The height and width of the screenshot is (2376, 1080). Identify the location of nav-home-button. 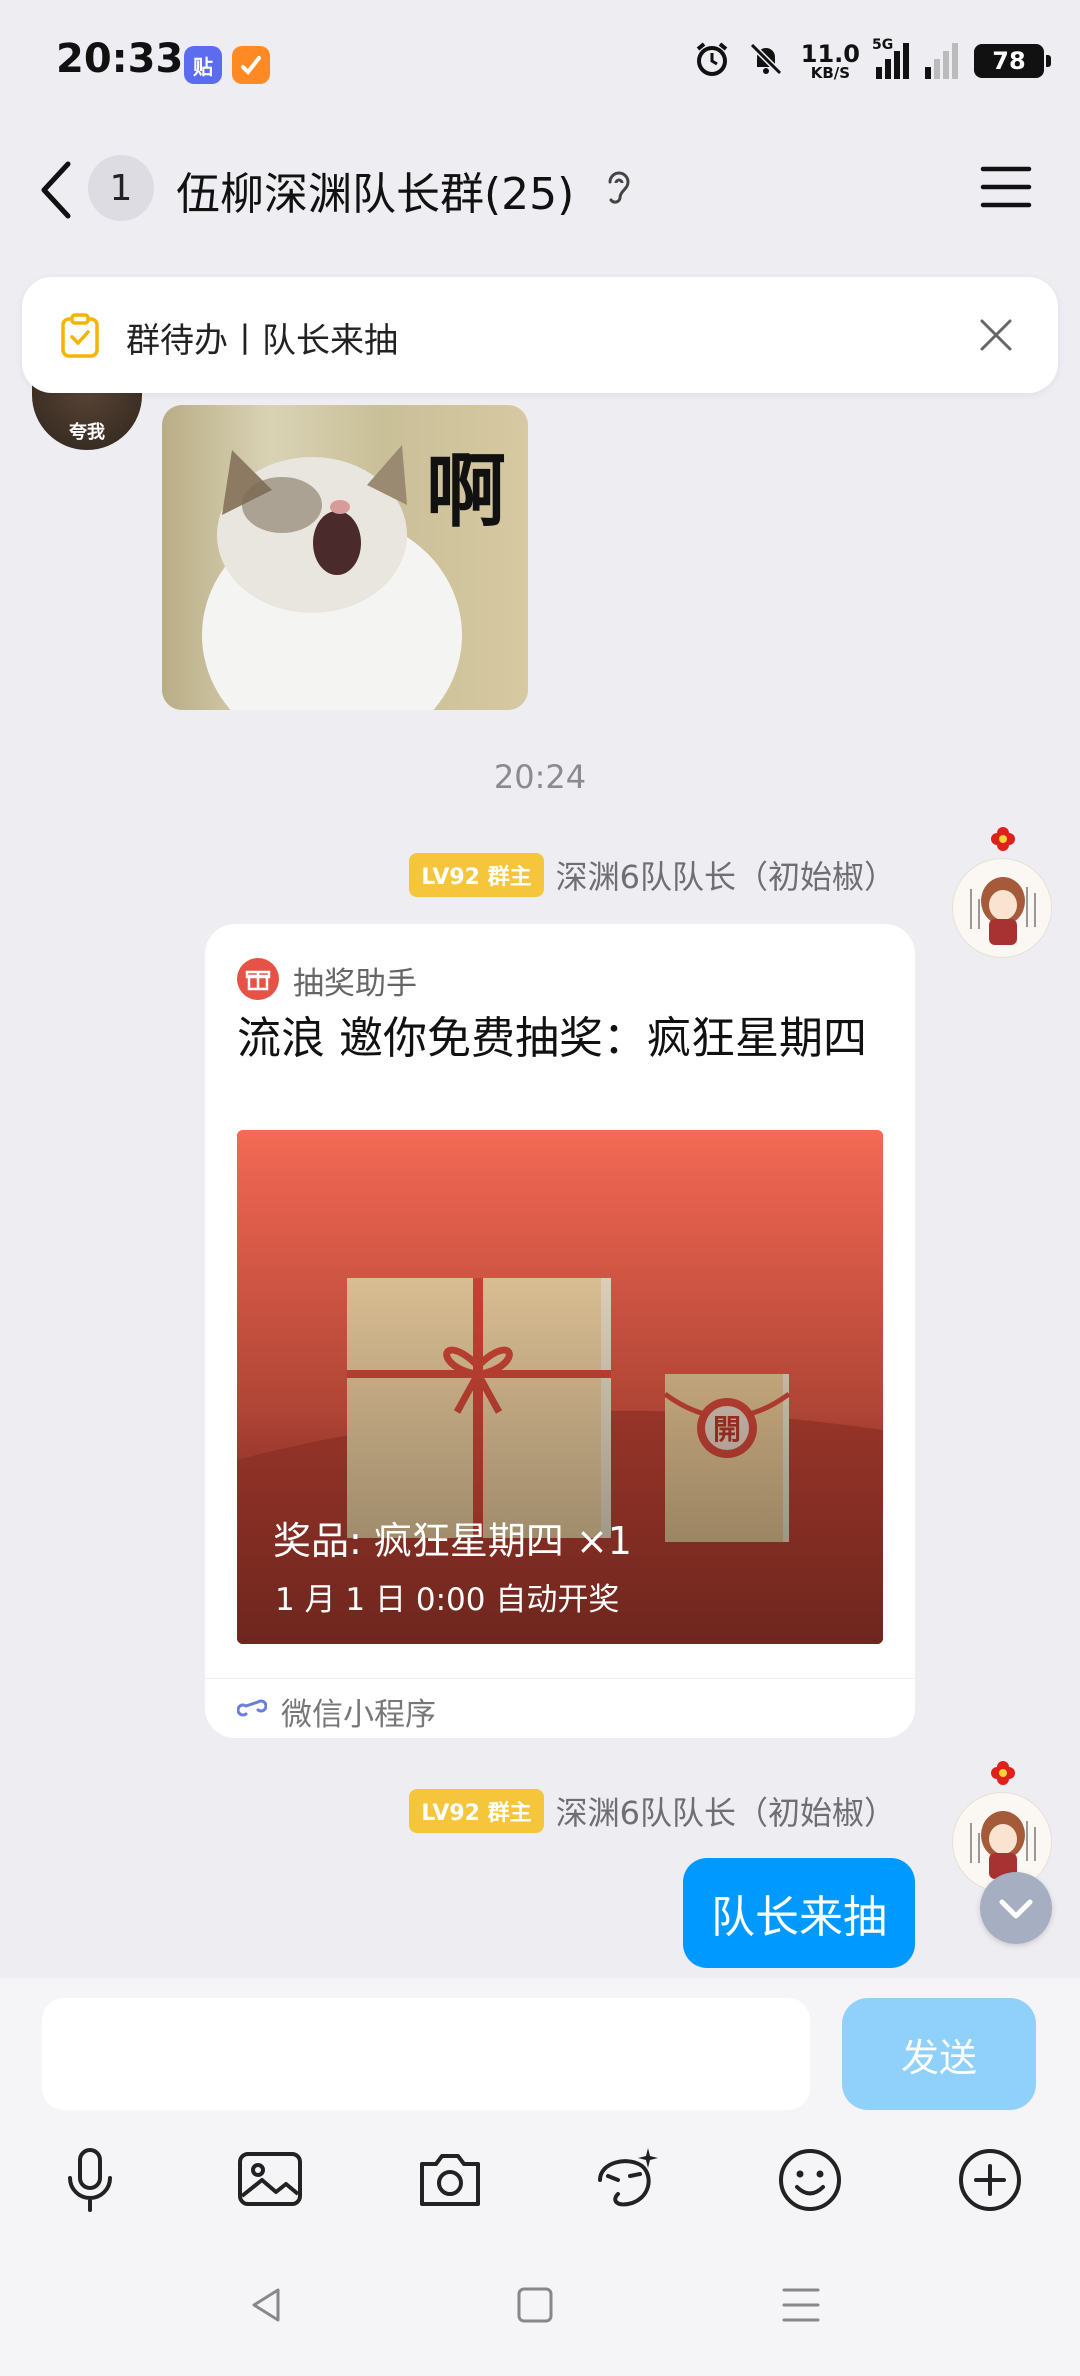
(535, 2305).